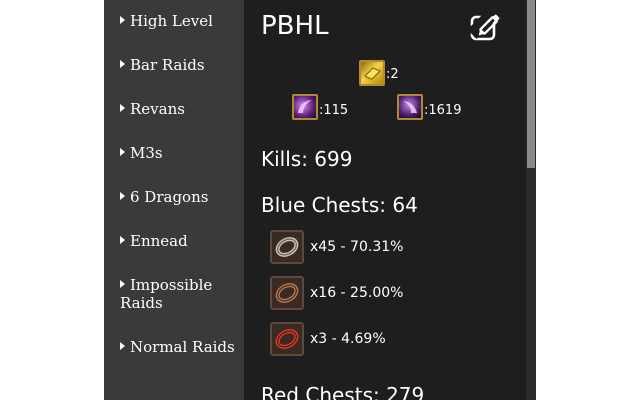  I want to click on edit-icon, so click(483, 24).